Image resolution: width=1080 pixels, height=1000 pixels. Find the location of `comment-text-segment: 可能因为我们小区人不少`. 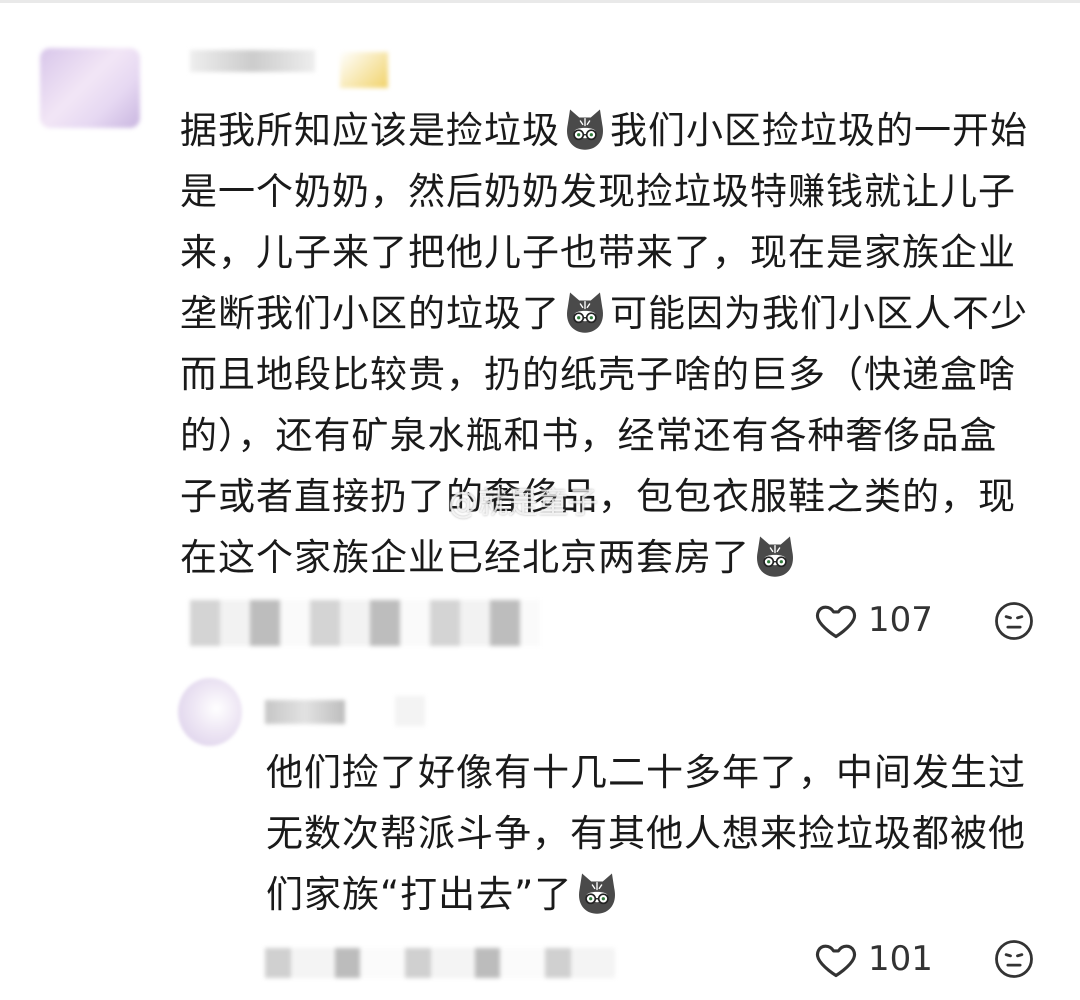

comment-text-segment: 可能因为我们小区人不少 is located at coordinates (819, 313).